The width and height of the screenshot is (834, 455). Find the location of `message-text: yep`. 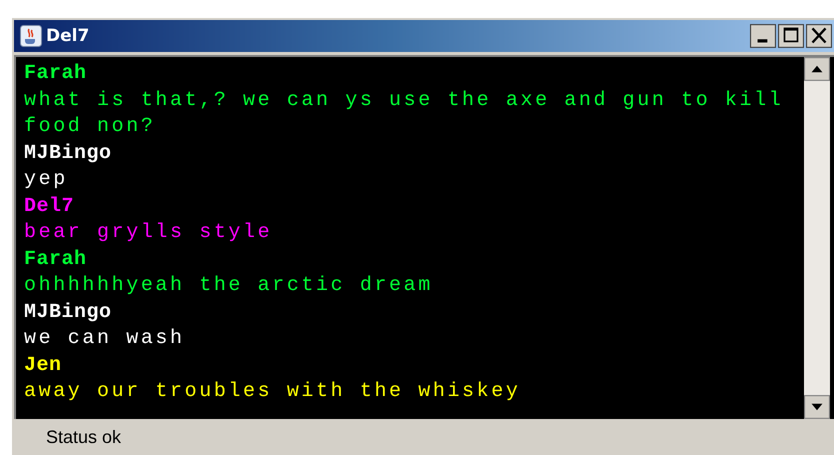

message-text: yep is located at coordinates (46, 180).